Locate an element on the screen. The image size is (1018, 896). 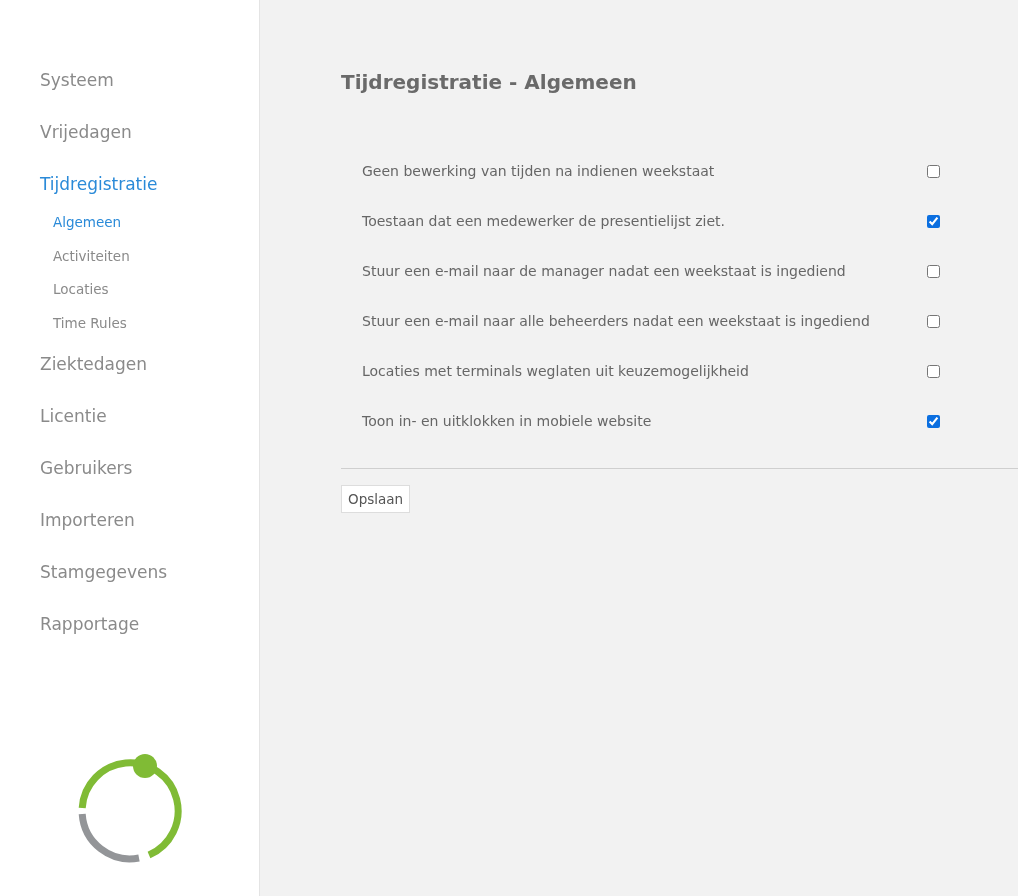
sidebar-item: Licentie is located at coordinates (73, 416).